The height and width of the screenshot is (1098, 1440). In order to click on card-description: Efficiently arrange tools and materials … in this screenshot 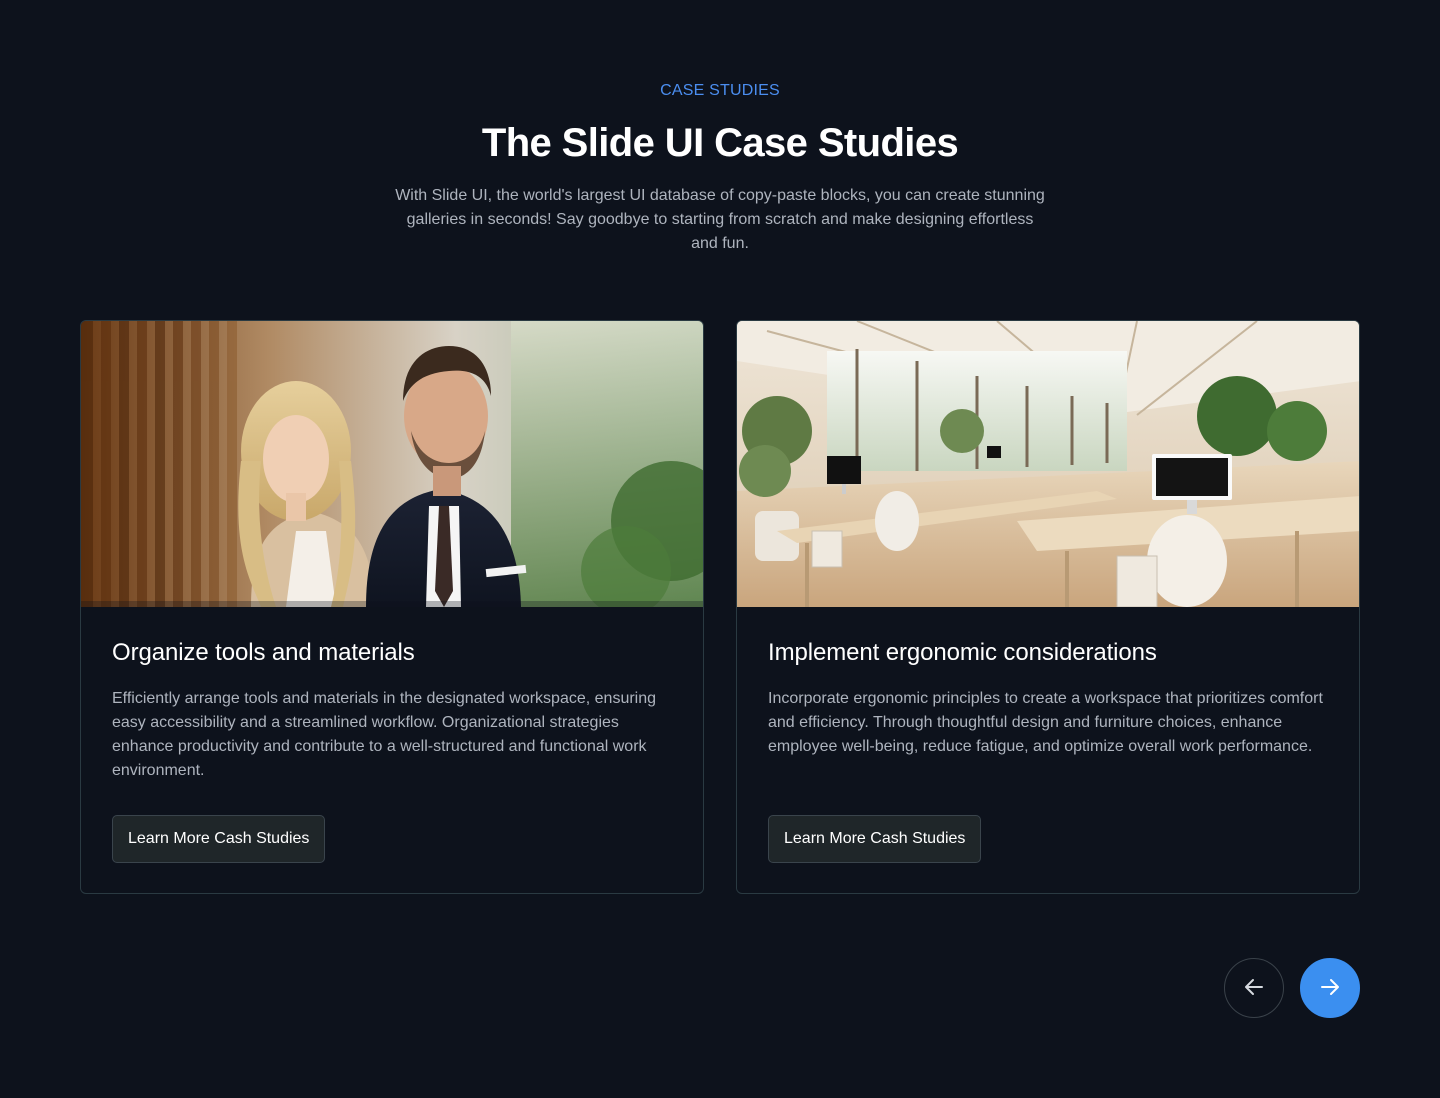, I will do `click(384, 734)`.